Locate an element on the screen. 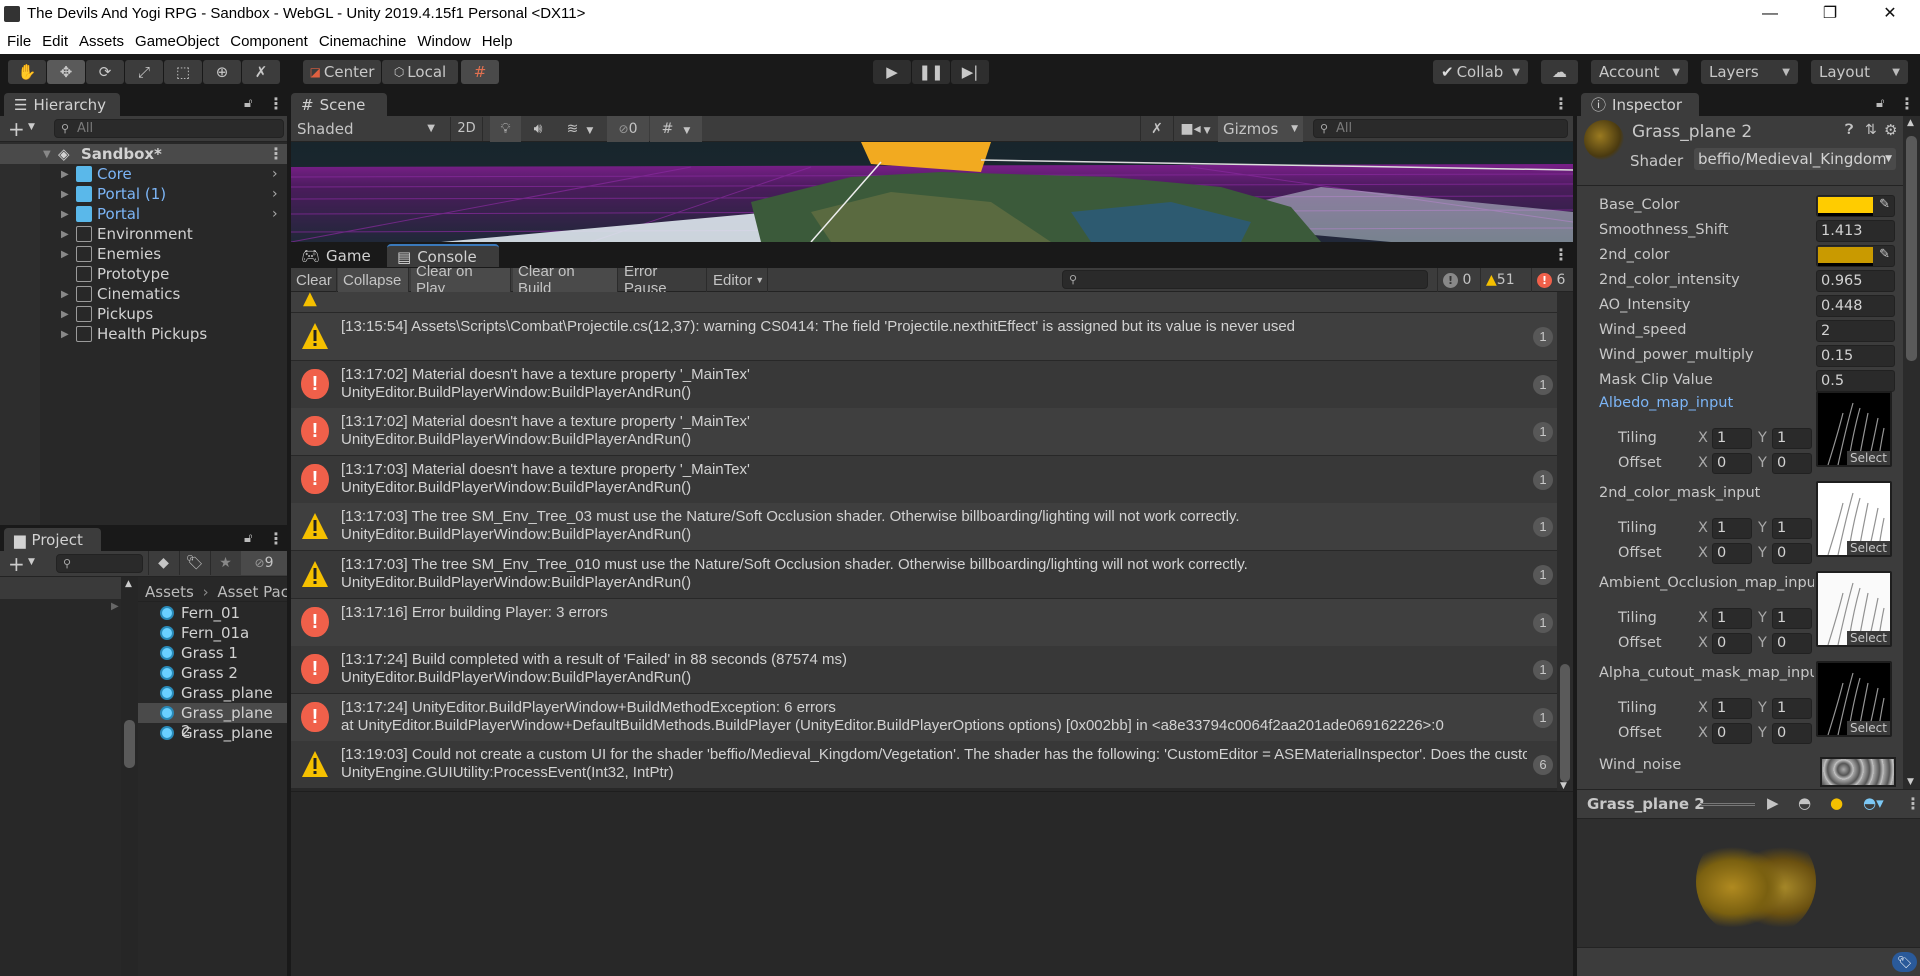 Image resolution: width=1920 pixels, height=976 pixels. rotate-tool-button: ⟳ is located at coordinates (105, 72).